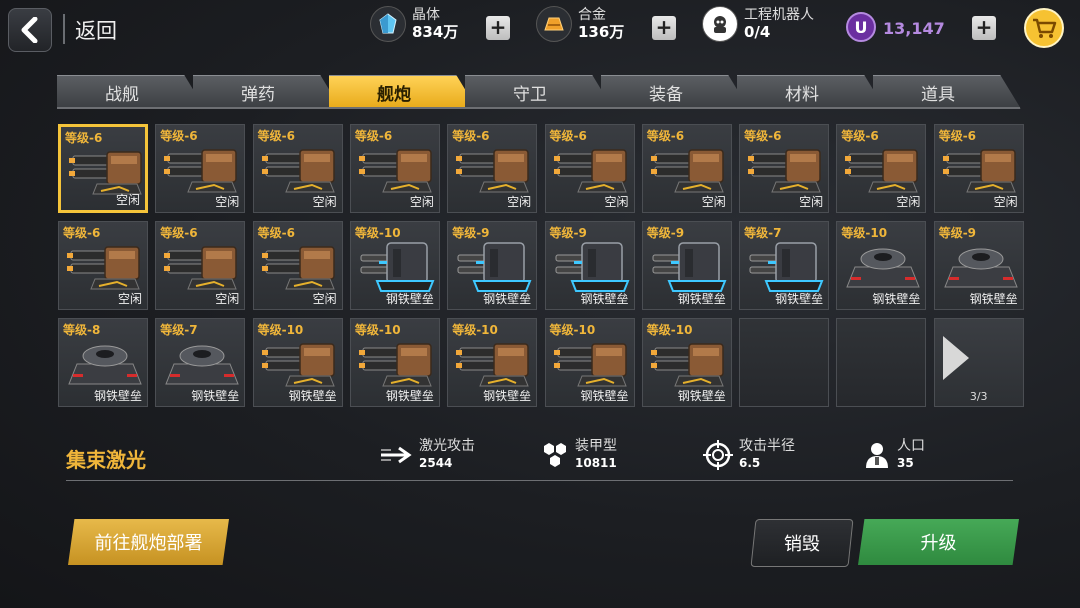 Image resolution: width=1080 pixels, height=608 pixels. I want to click on tab-0: 战舰, so click(131, 92).